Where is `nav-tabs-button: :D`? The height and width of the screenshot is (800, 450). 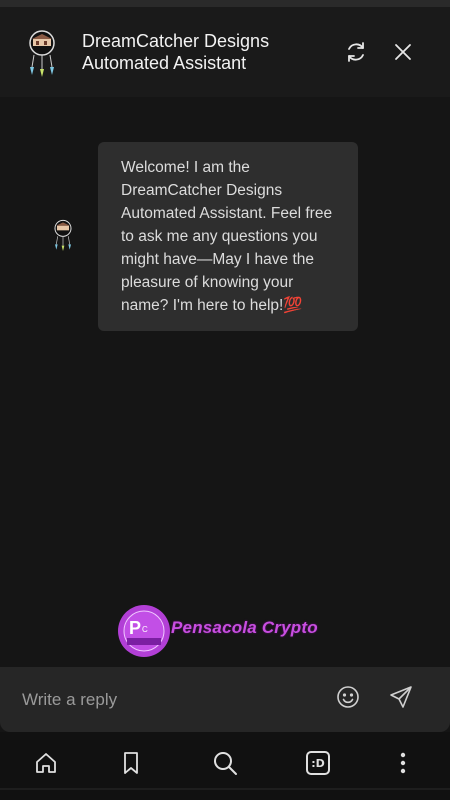
nav-tabs-button: :D is located at coordinates (318, 763).